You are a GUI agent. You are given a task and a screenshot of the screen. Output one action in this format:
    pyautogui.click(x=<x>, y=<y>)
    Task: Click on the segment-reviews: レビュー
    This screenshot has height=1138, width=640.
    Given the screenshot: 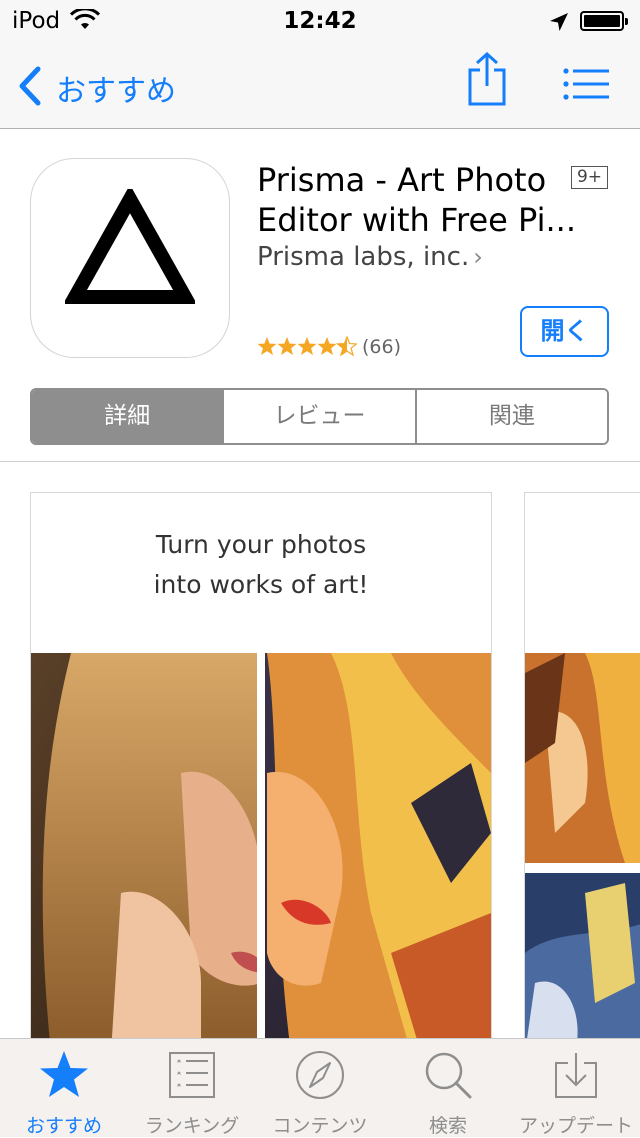 What is the action you would take?
    pyautogui.click(x=318, y=416)
    